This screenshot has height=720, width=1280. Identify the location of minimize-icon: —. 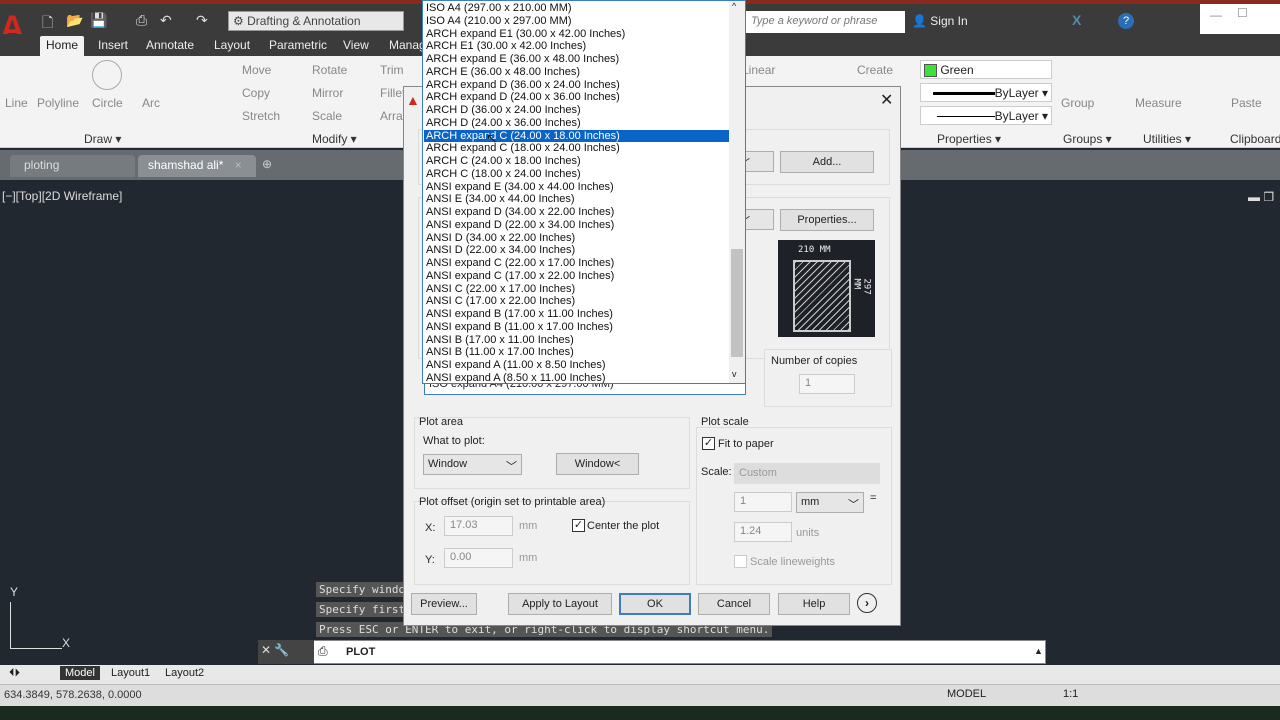
(1216, 15).